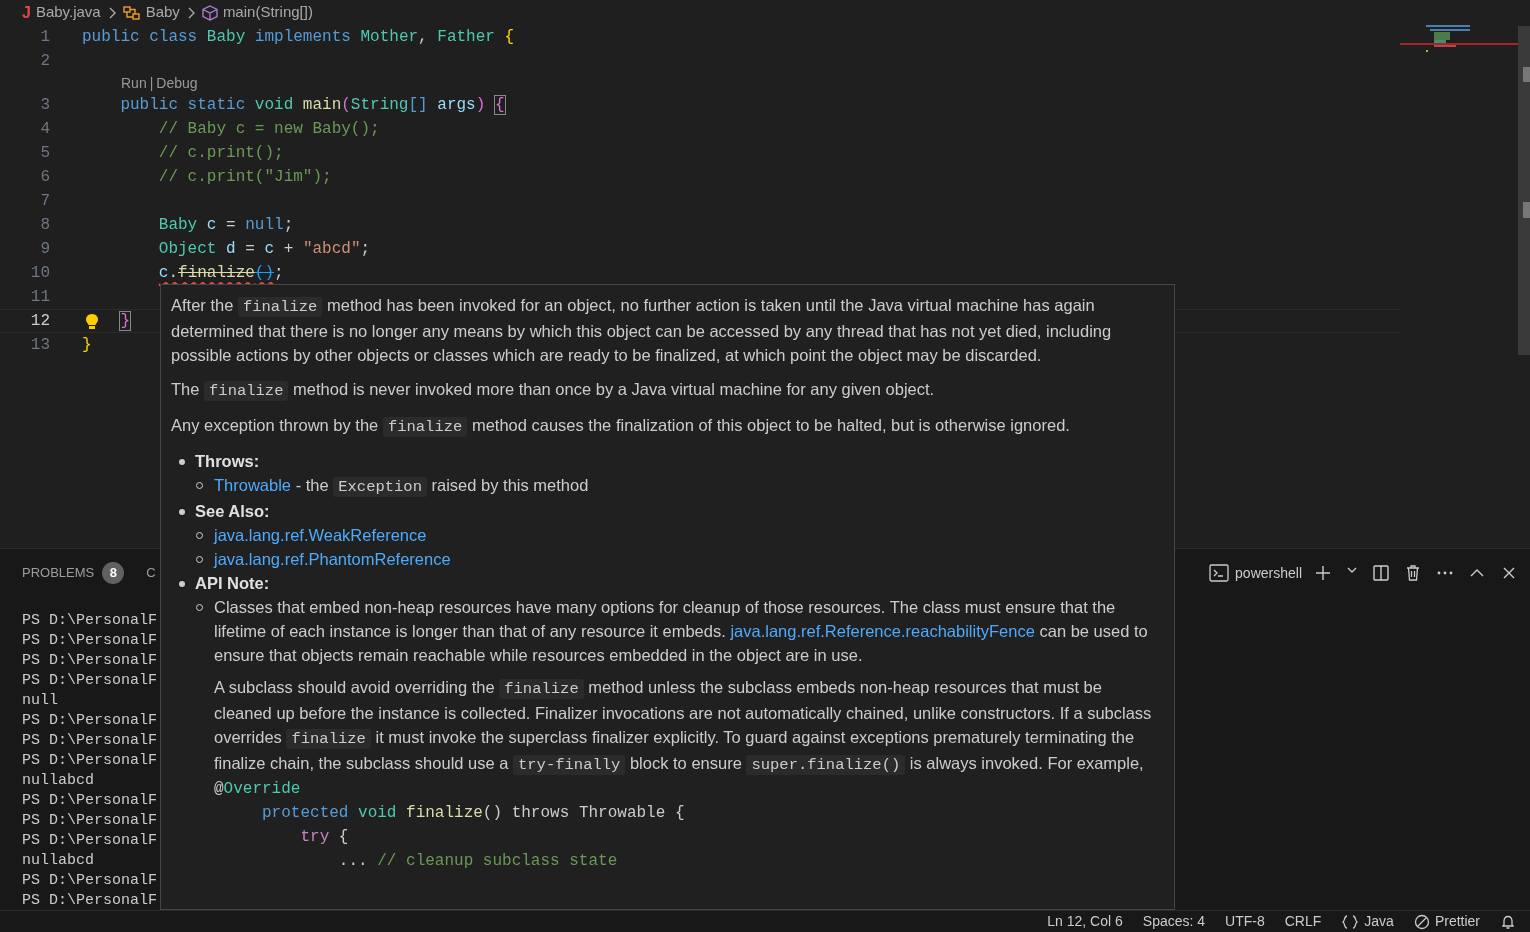  What do you see at coordinates (151, 573) in the screenshot?
I see `panel-tab: C` at bounding box center [151, 573].